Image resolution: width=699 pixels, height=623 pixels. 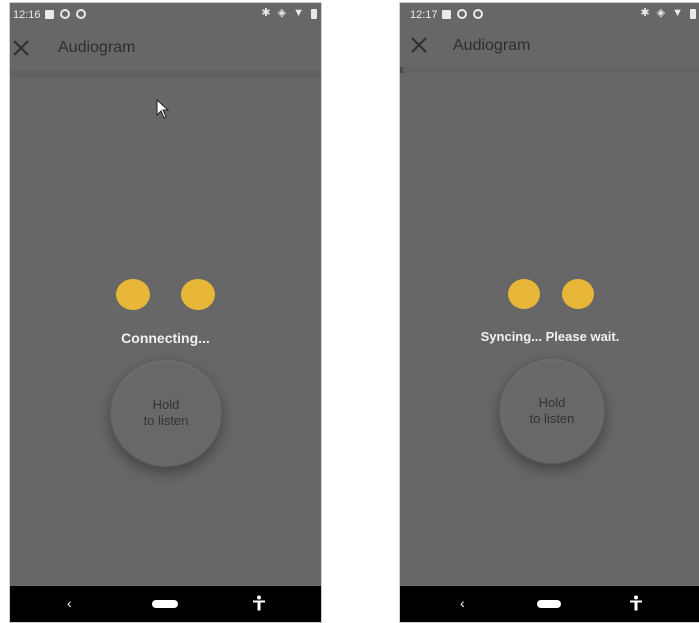 I want to click on progress-fill, so click(x=401, y=70).